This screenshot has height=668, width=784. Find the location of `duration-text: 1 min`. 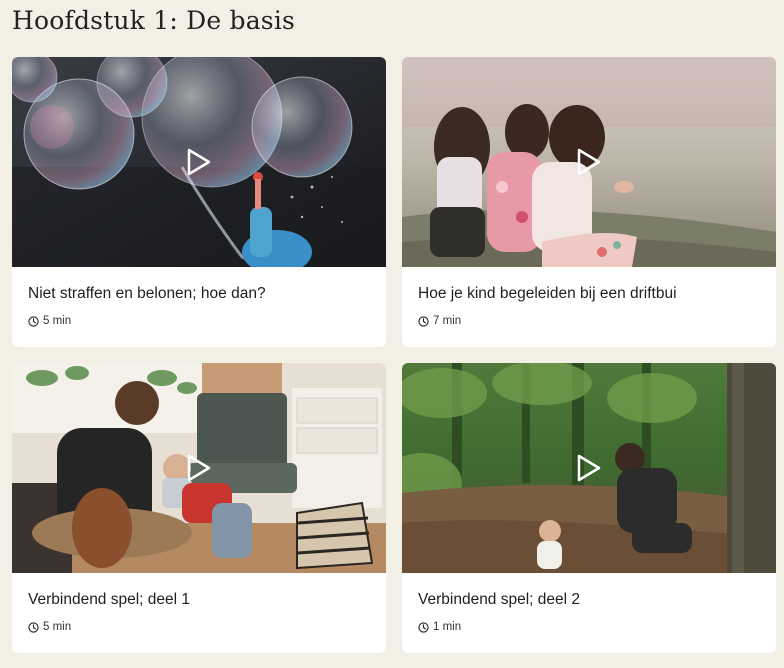

duration-text: 1 min is located at coordinates (447, 627).